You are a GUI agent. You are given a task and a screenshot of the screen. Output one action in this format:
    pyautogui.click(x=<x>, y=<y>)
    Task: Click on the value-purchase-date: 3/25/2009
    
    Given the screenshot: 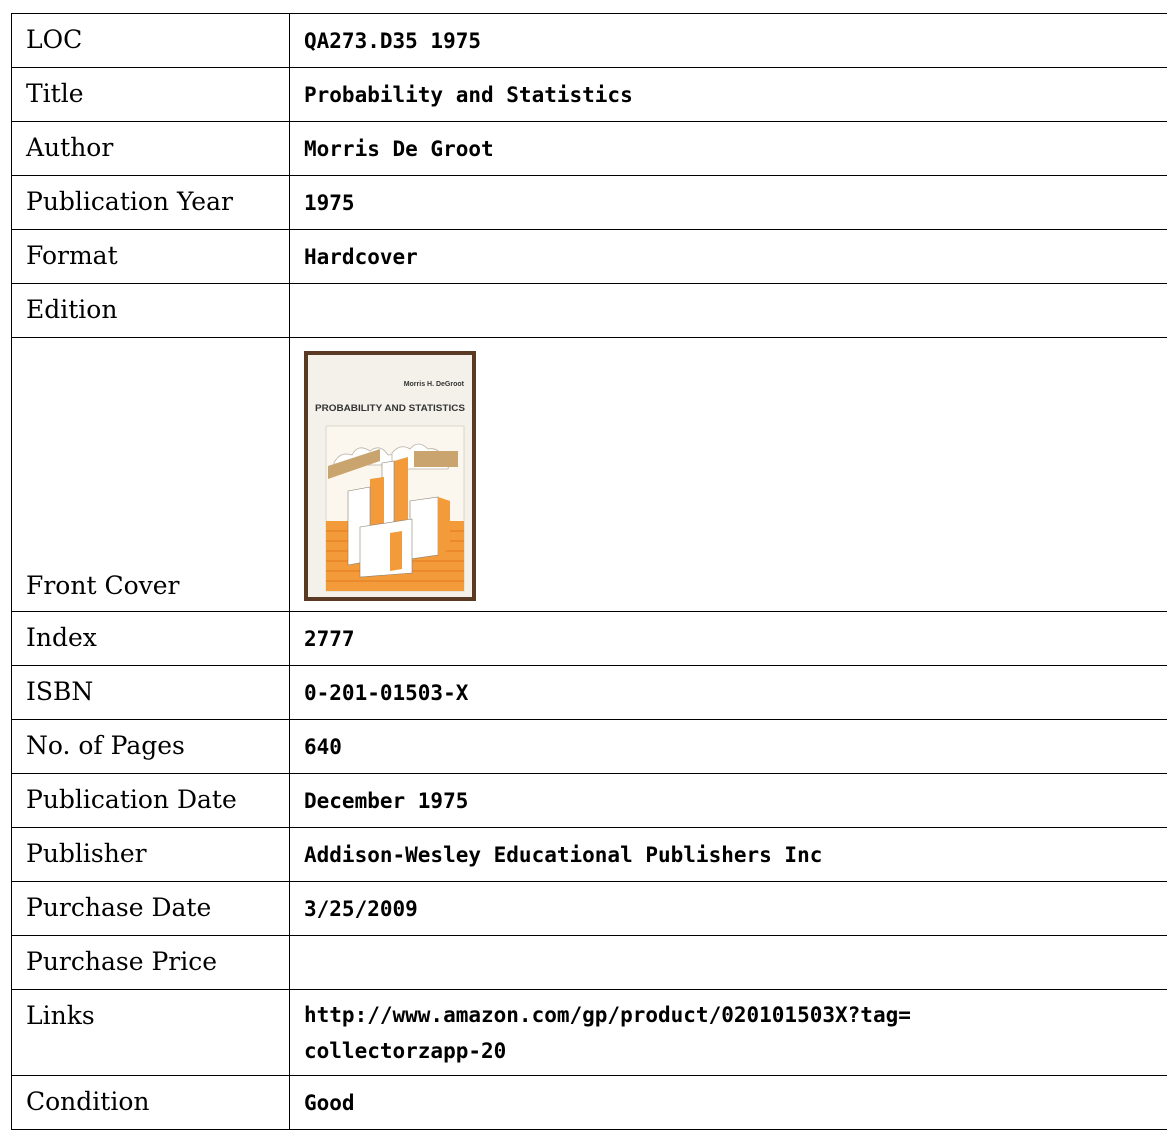 What is the action you would take?
    pyautogui.click(x=728, y=909)
    